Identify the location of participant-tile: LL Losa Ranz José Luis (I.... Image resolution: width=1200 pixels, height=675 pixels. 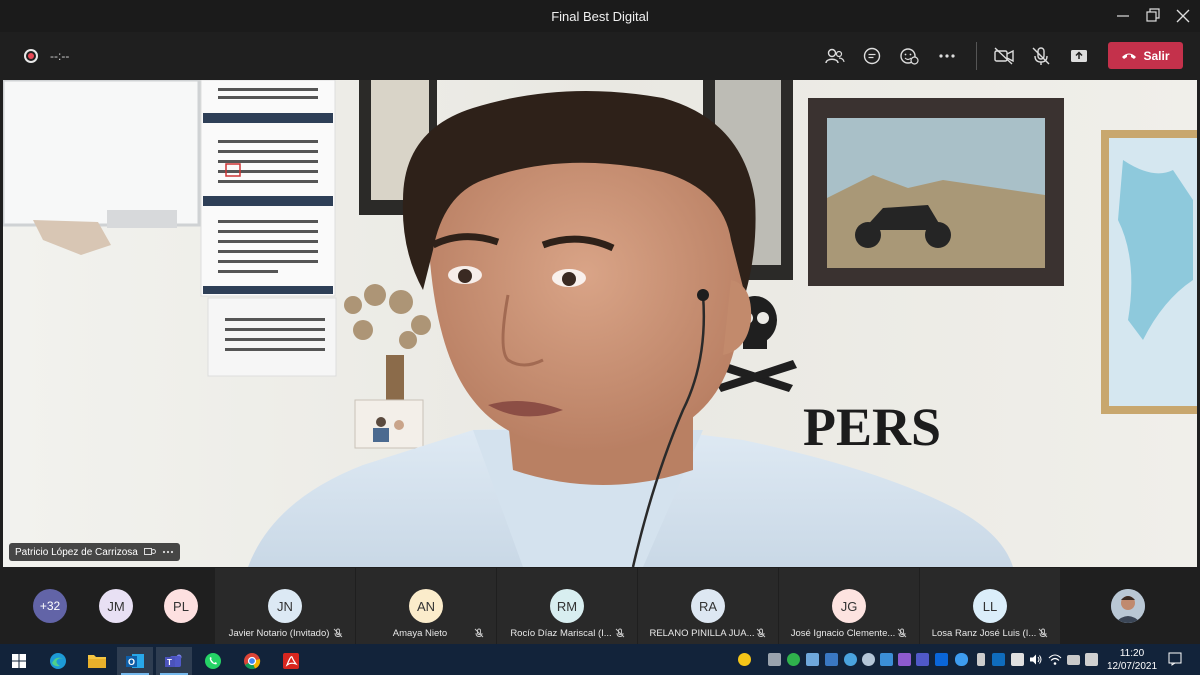
(990, 606).